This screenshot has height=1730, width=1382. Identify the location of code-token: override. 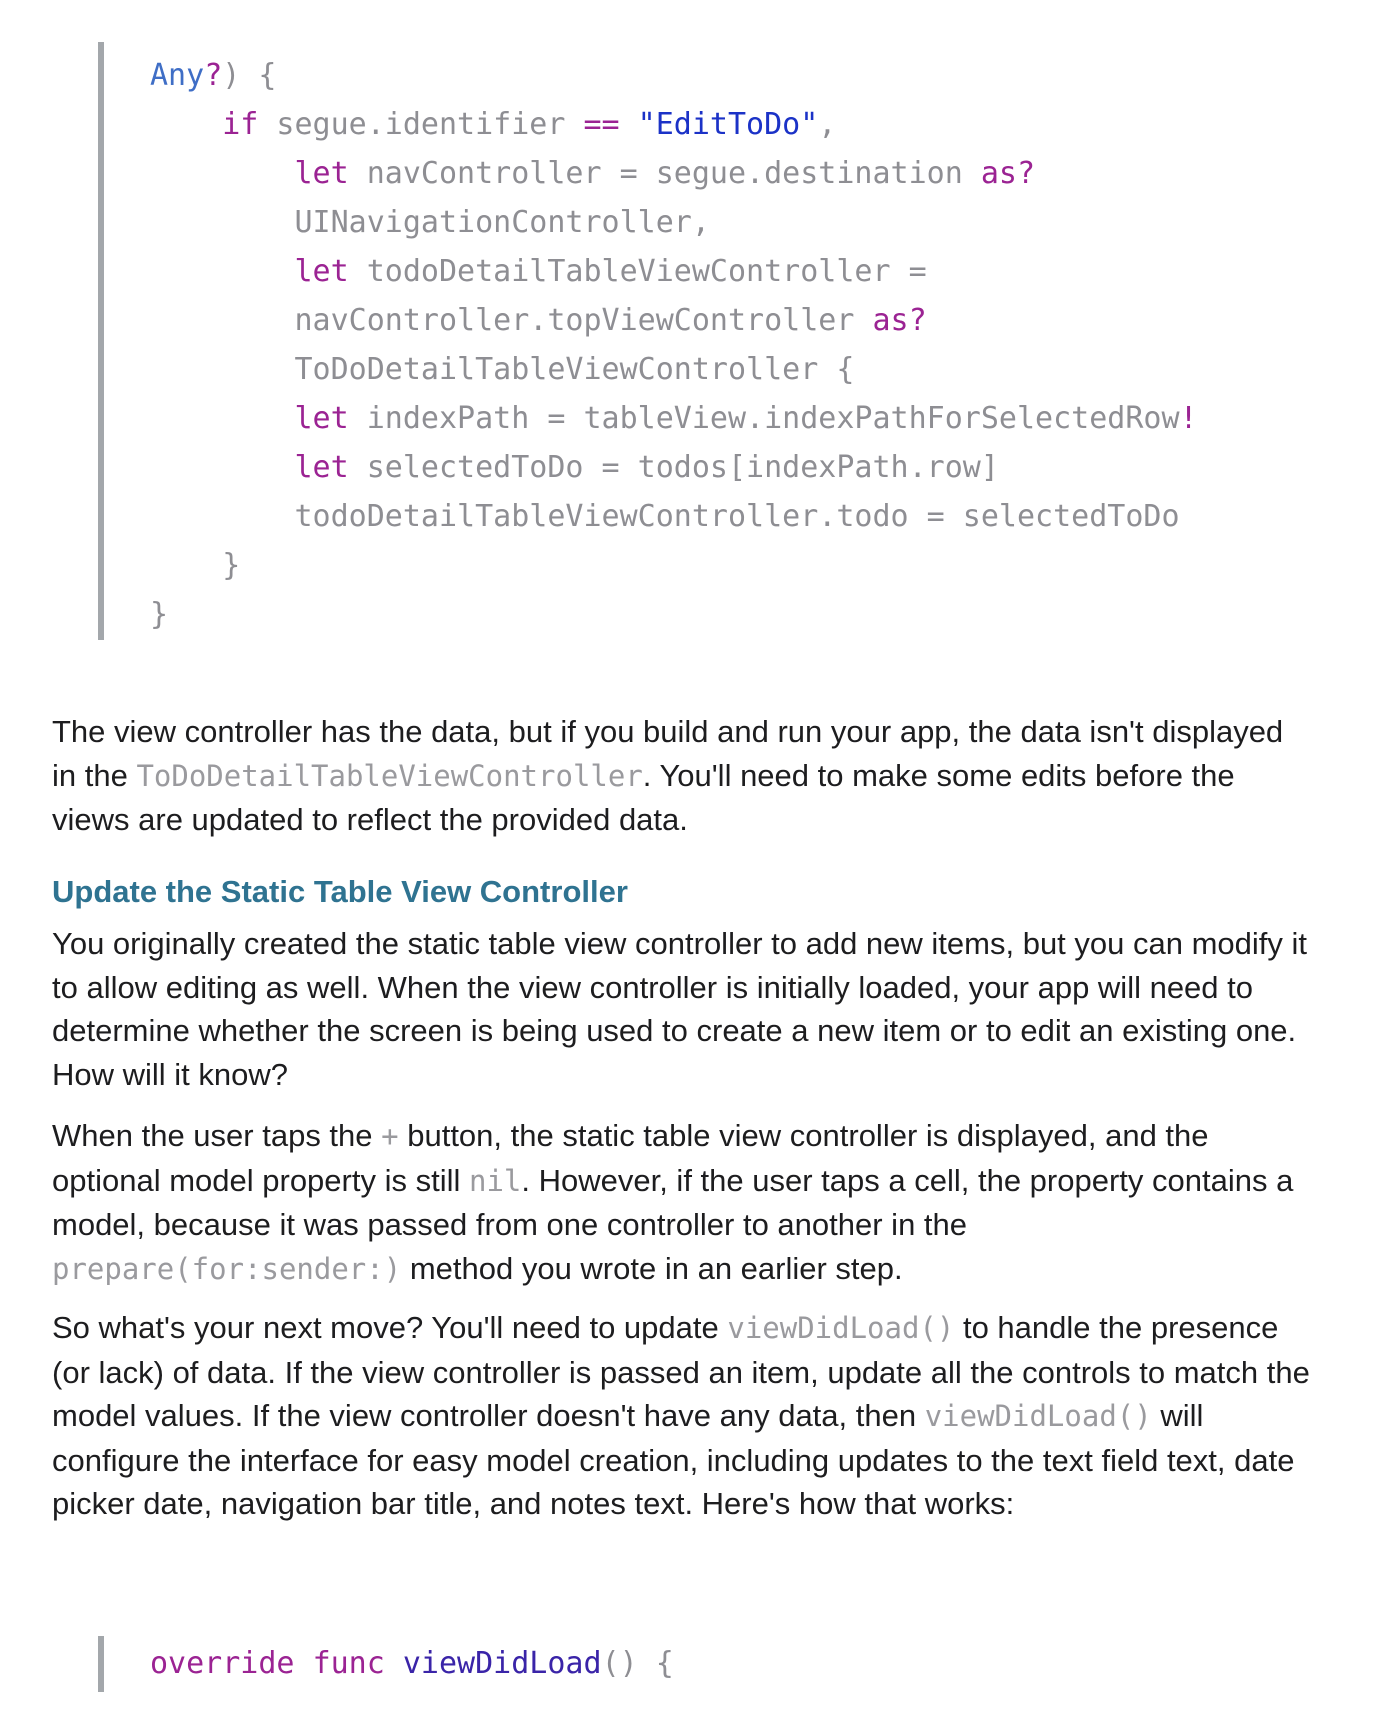
(222, 1663).